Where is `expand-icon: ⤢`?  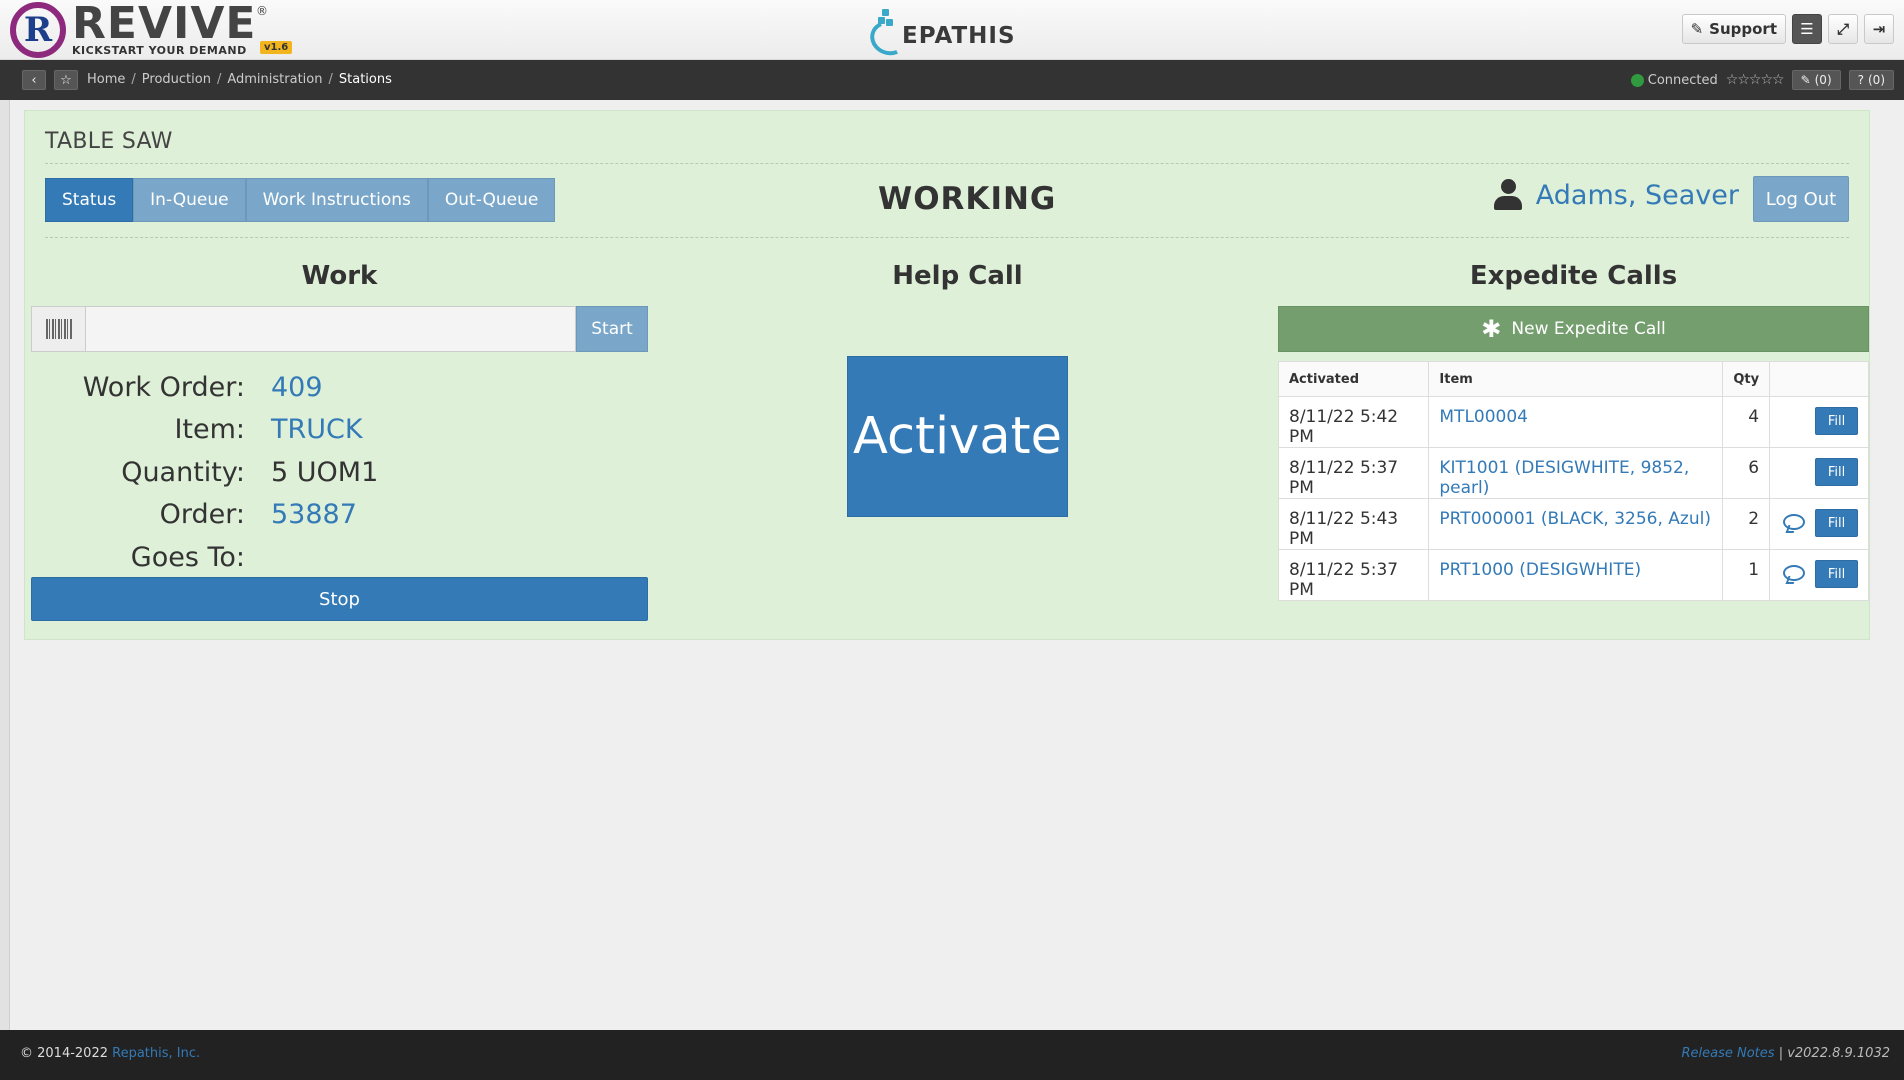 expand-icon: ⤢ is located at coordinates (1842, 29).